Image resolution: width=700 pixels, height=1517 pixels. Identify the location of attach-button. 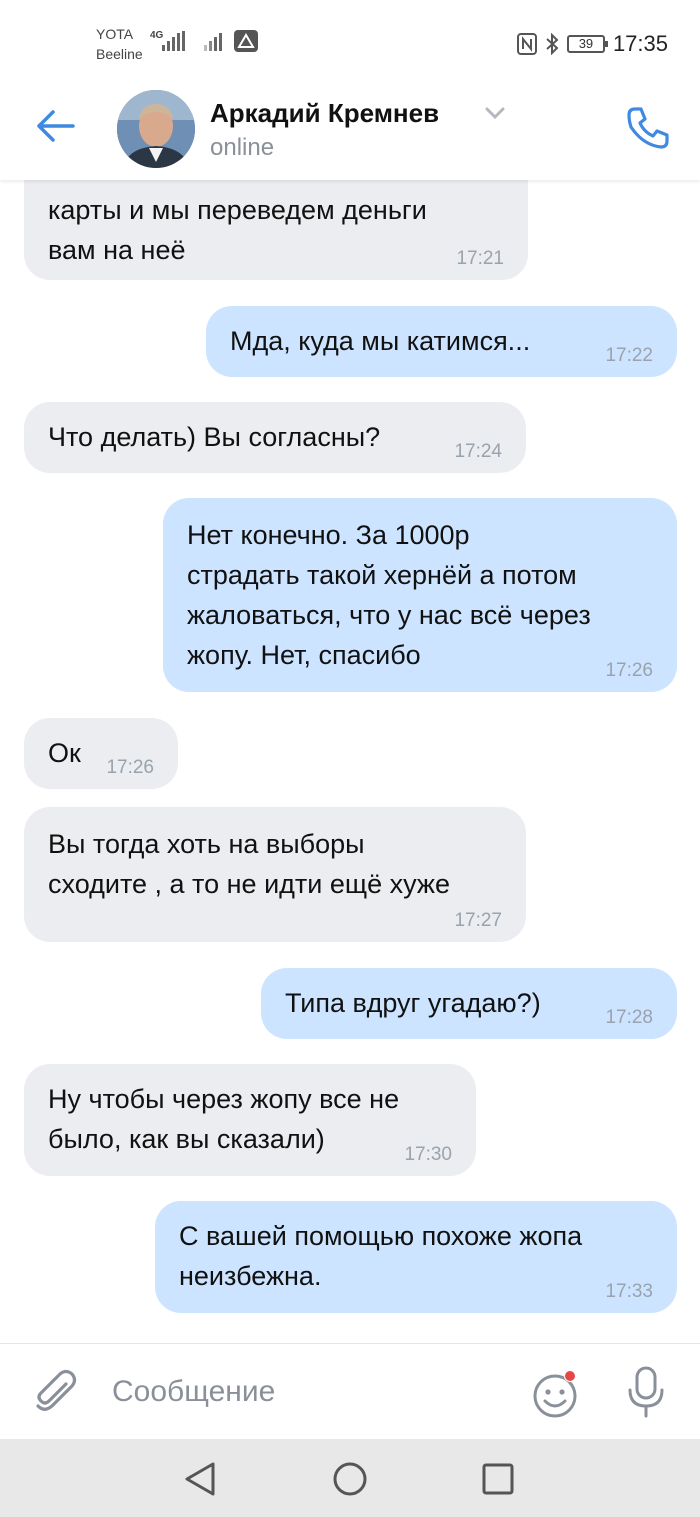
(56, 1392).